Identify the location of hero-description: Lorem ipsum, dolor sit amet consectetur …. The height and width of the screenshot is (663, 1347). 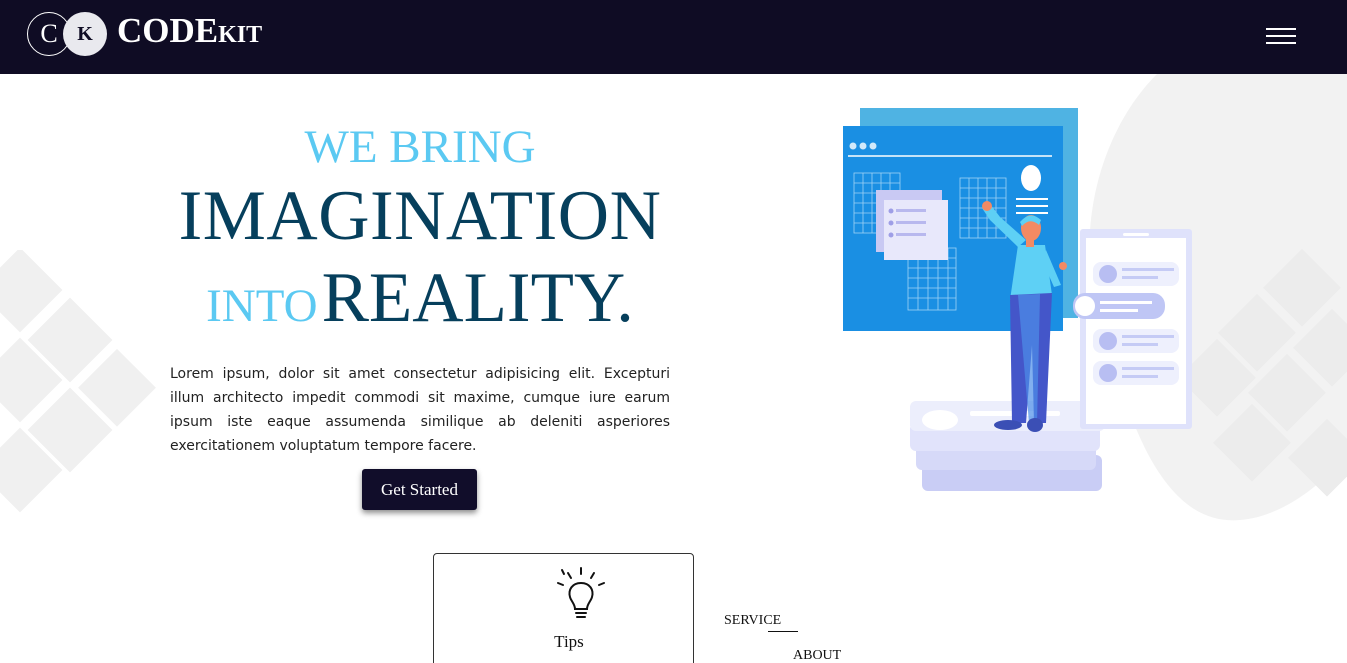
(420, 410).